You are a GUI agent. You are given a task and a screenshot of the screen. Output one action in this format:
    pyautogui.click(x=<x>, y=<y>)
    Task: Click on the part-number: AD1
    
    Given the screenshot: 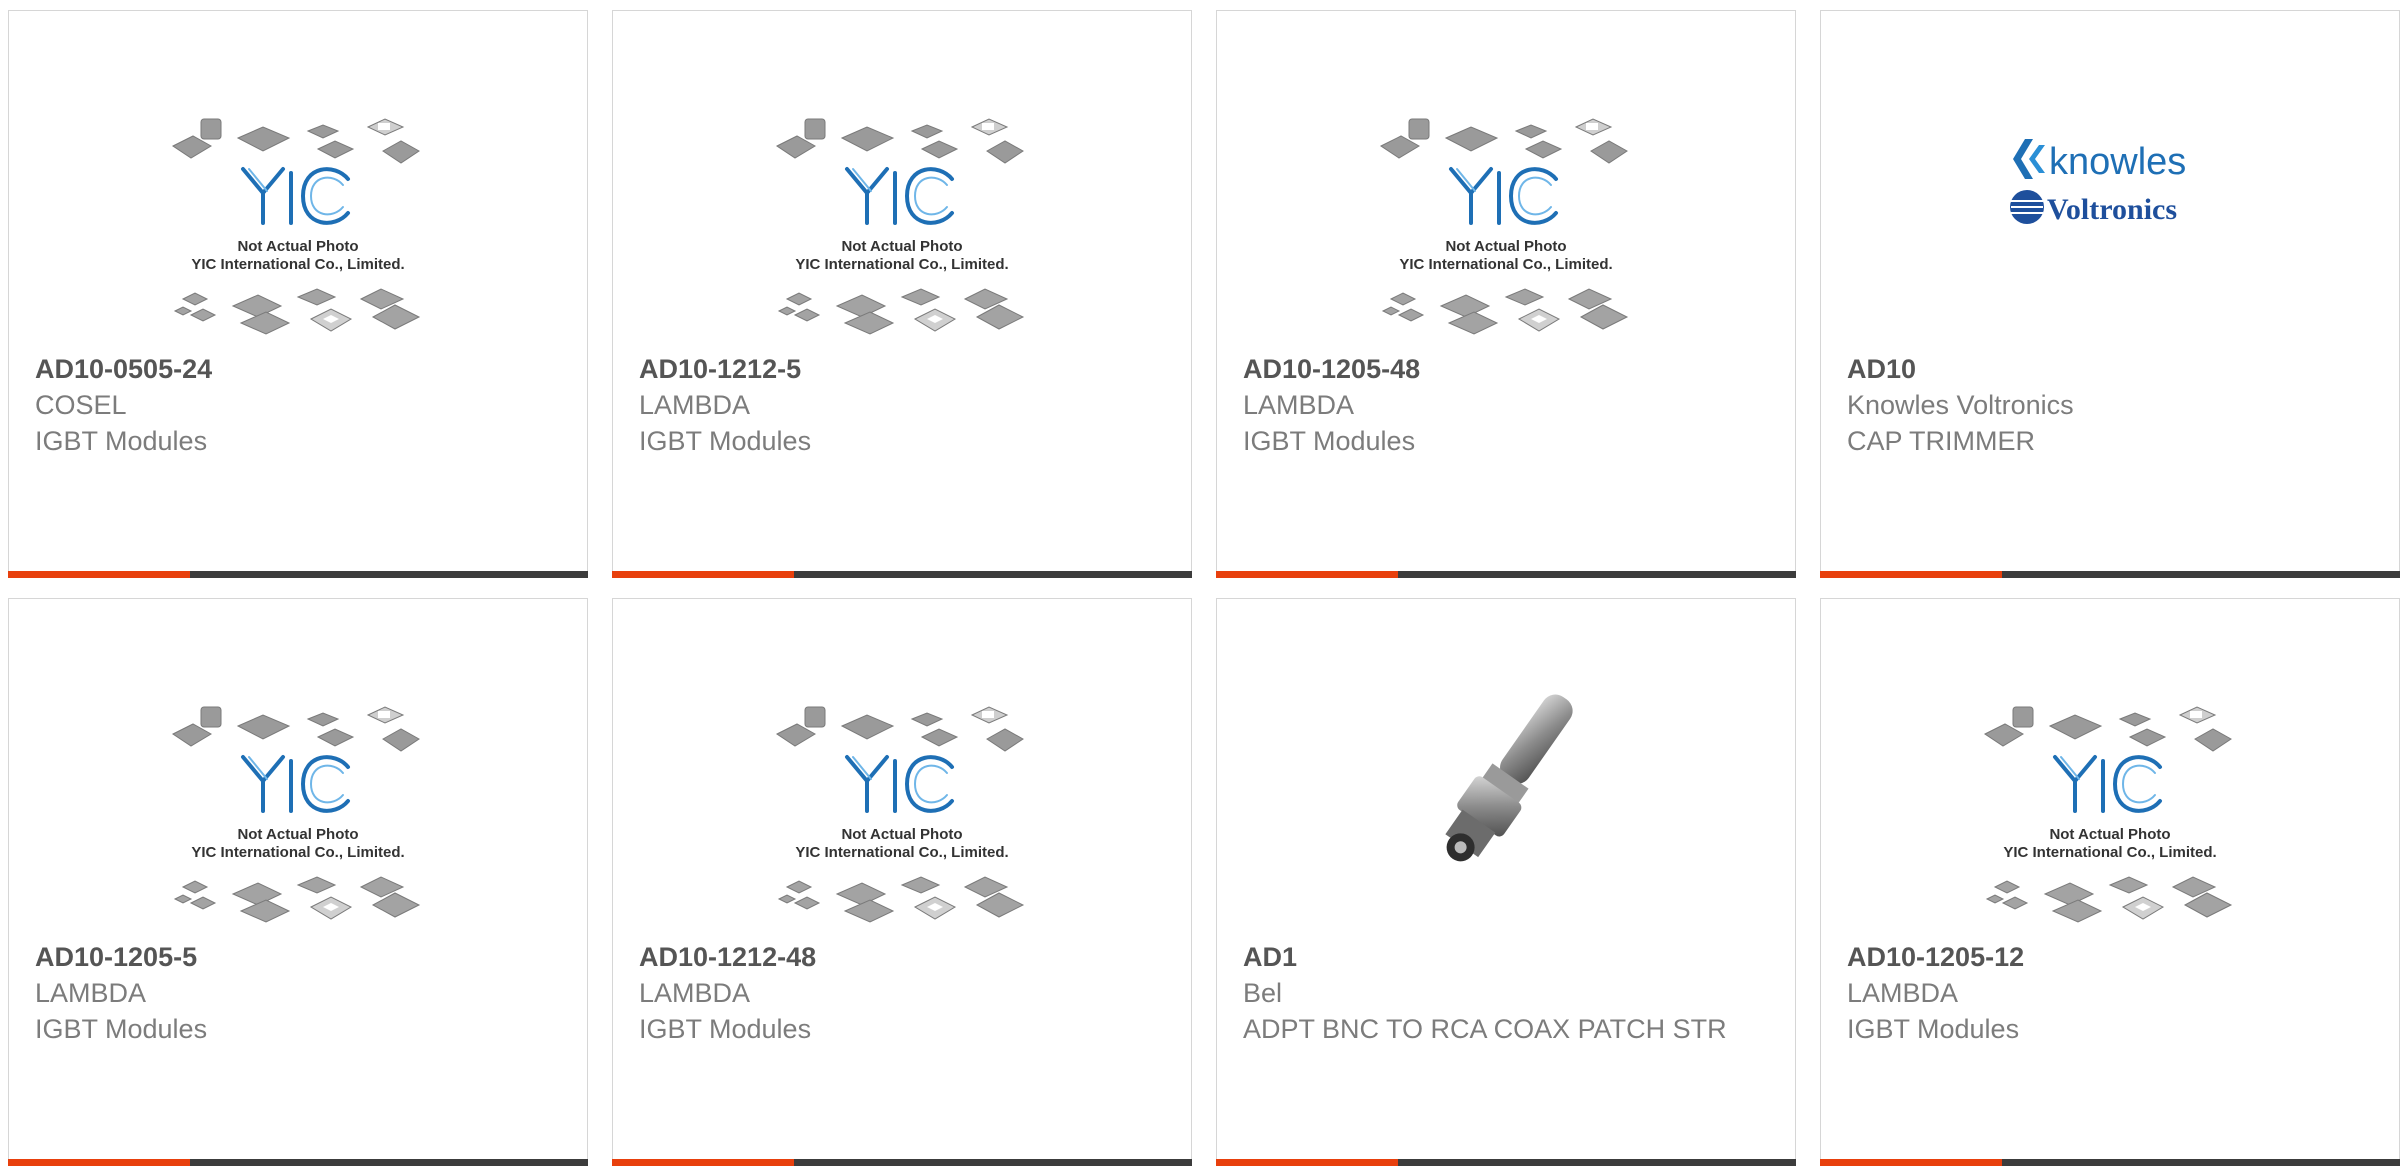 What is the action you would take?
    pyautogui.click(x=1509, y=957)
    